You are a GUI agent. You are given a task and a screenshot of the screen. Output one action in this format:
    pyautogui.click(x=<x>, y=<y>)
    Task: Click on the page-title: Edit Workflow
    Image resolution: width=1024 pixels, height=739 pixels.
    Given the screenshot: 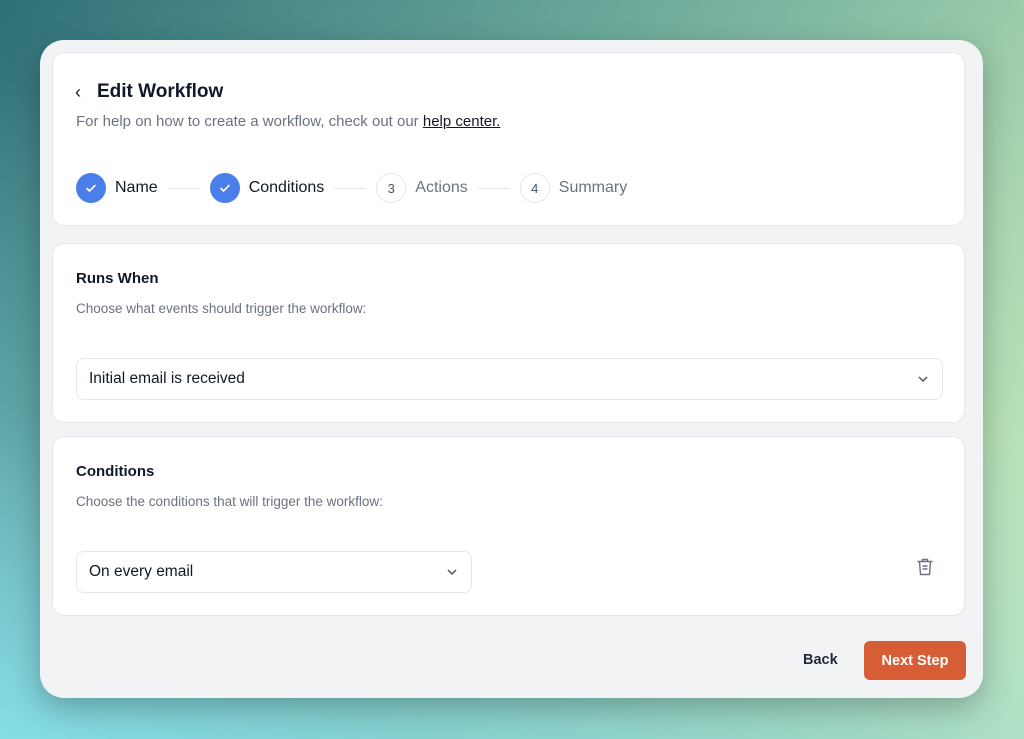 What is the action you would take?
    pyautogui.click(x=160, y=91)
    